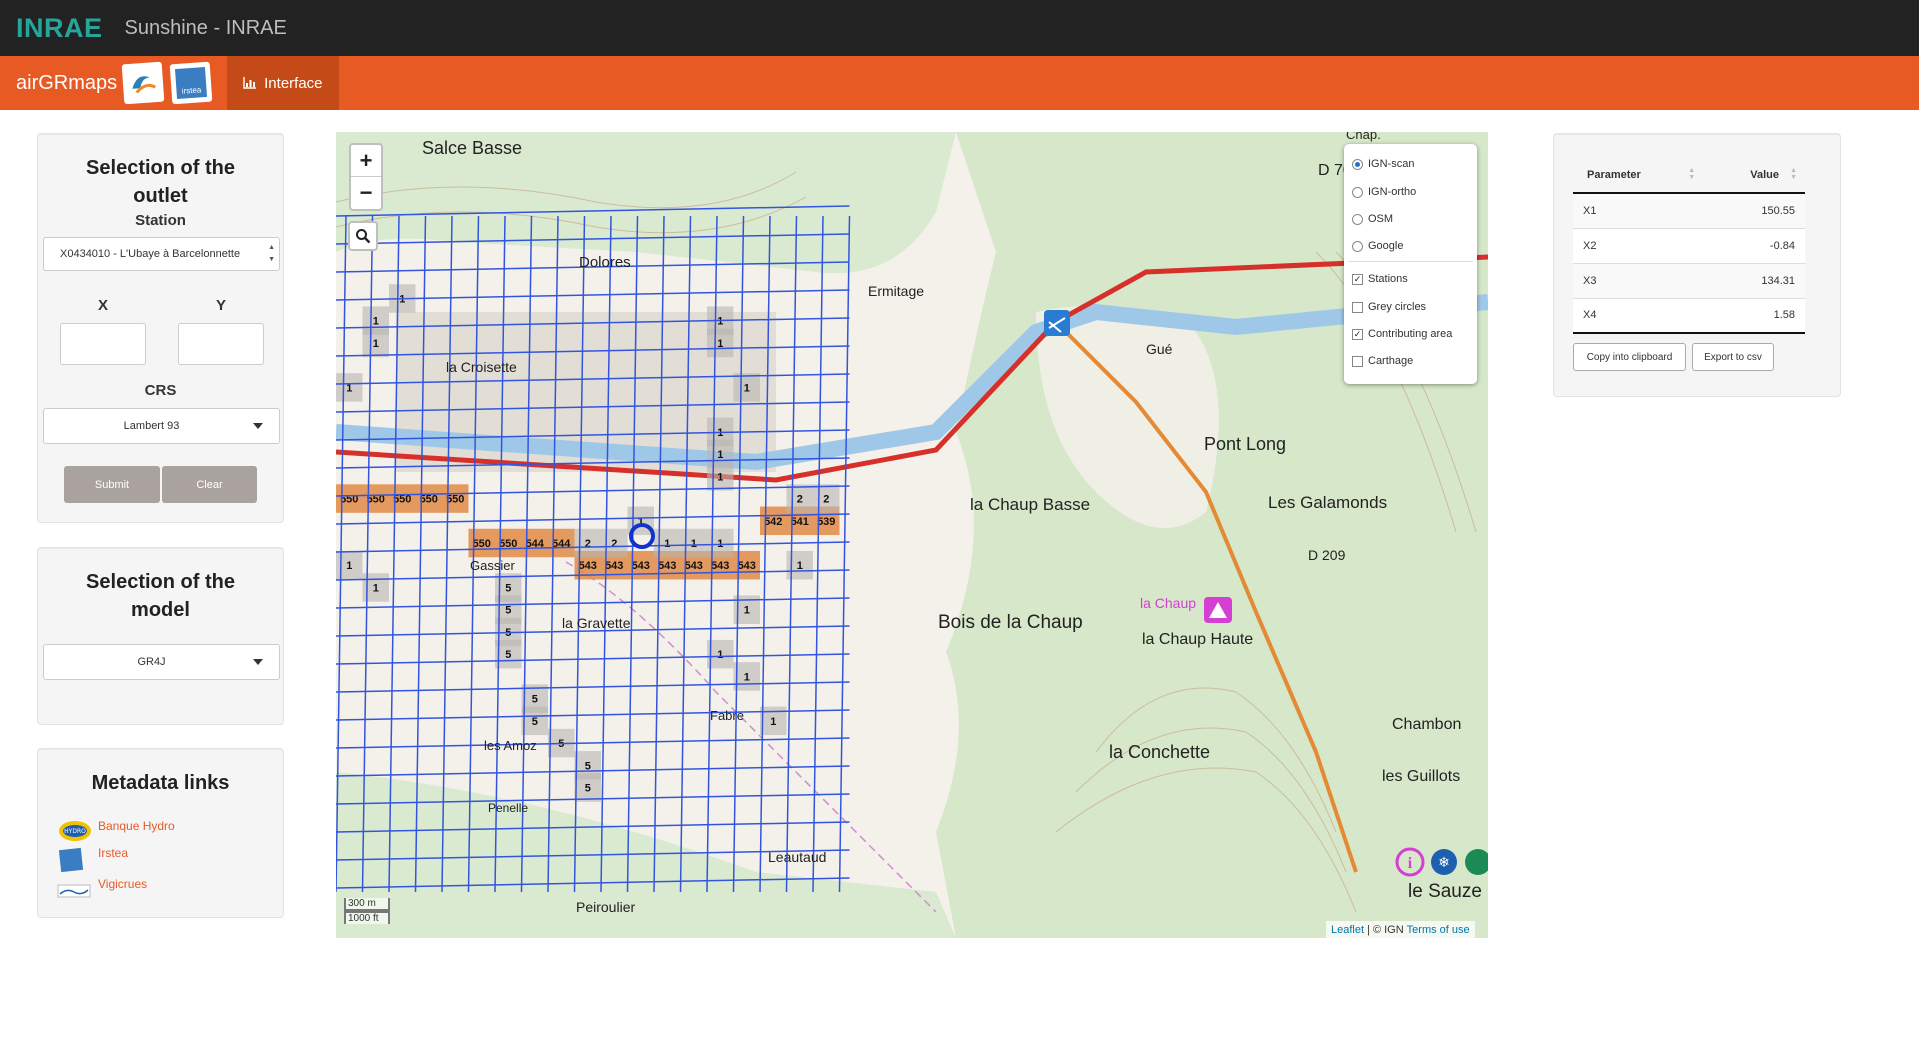 The width and height of the screenshot is (1919, 1061). I want to click on model-panel: Selection of the model GR4J, so click(160, 636).